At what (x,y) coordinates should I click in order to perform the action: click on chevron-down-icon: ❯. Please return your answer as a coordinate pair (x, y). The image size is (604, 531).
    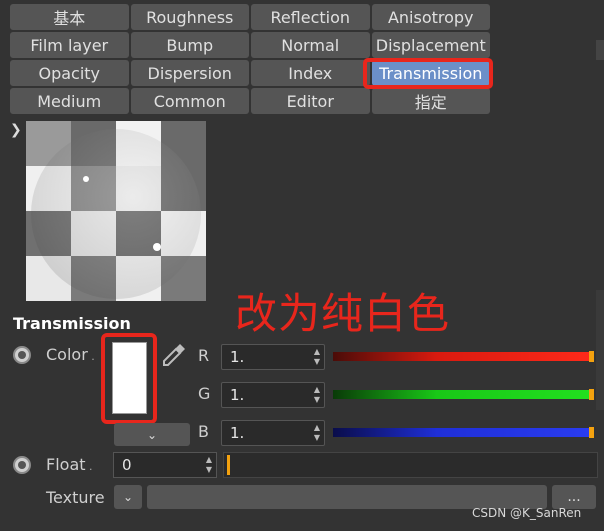
    Looking at the image, I should click on (16, 130).